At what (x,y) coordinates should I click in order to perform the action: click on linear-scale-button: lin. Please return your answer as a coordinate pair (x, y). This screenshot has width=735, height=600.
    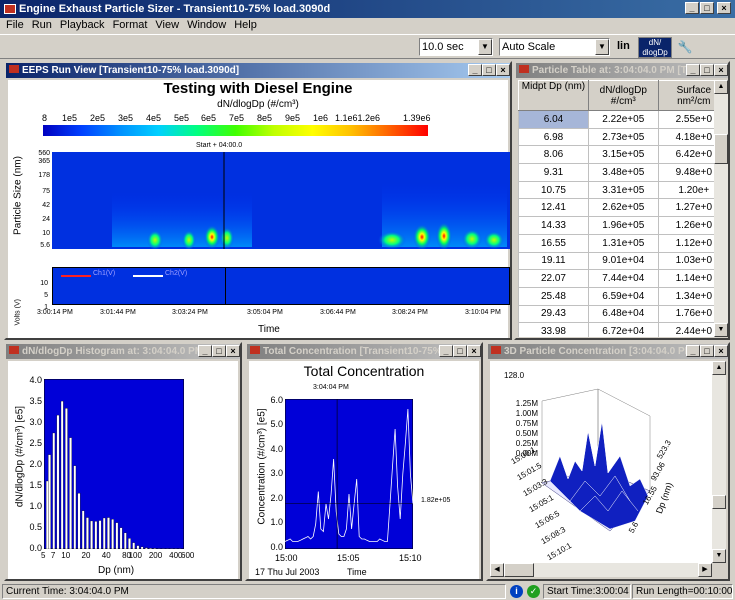
    Looking at the image, I should click on (623, 46).